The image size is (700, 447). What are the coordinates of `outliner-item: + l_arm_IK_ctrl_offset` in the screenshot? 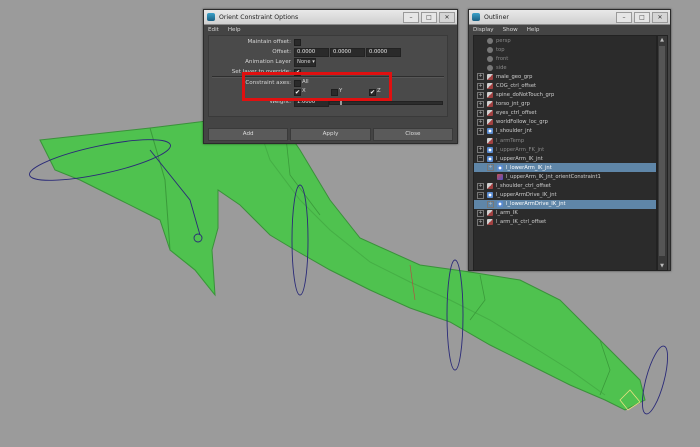 It's located at (565, 222).